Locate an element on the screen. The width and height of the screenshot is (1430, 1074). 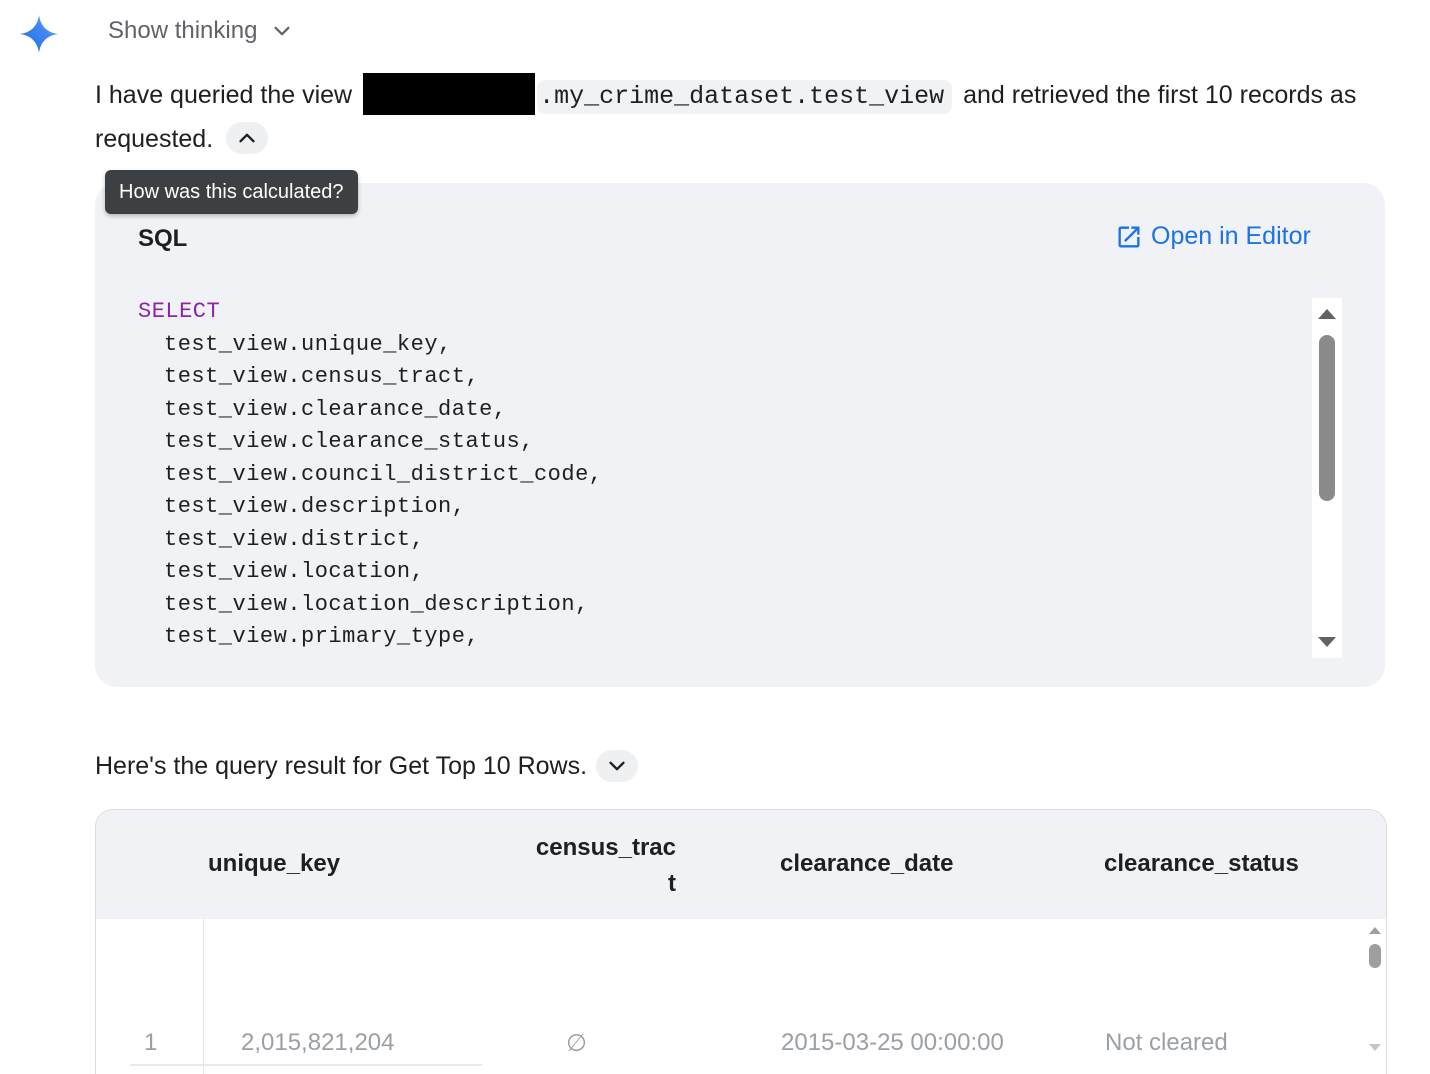
sql-line: test_view.location_description, is located at coordinates (376, 604).